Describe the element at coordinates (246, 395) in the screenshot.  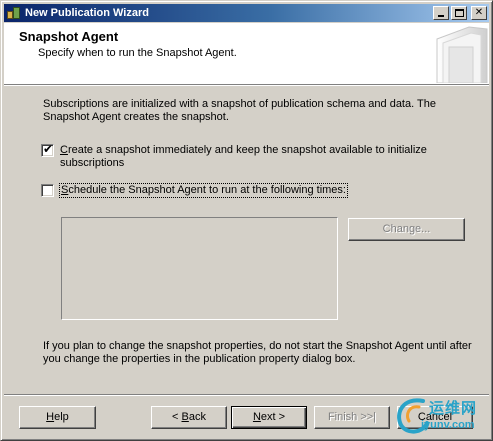
I see `footer-divider` at that location.